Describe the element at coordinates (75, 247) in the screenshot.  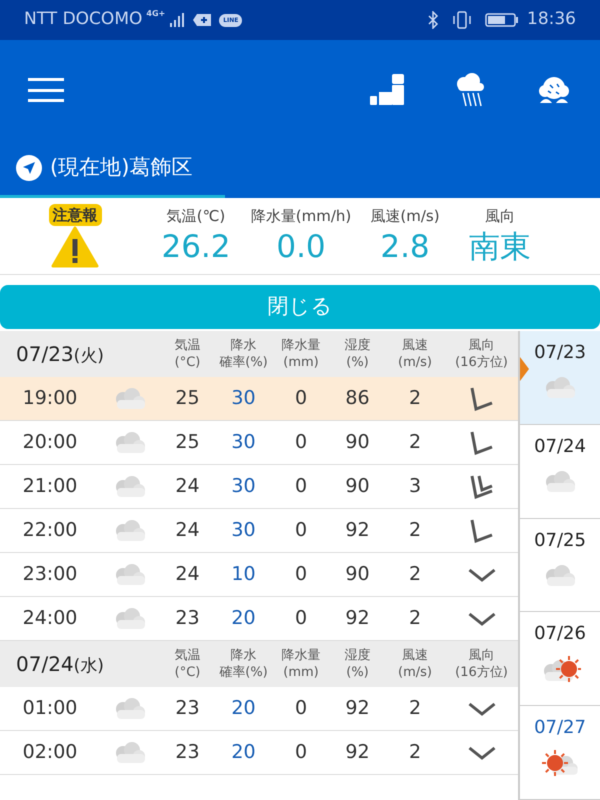
I see `warning-icon` at that location.